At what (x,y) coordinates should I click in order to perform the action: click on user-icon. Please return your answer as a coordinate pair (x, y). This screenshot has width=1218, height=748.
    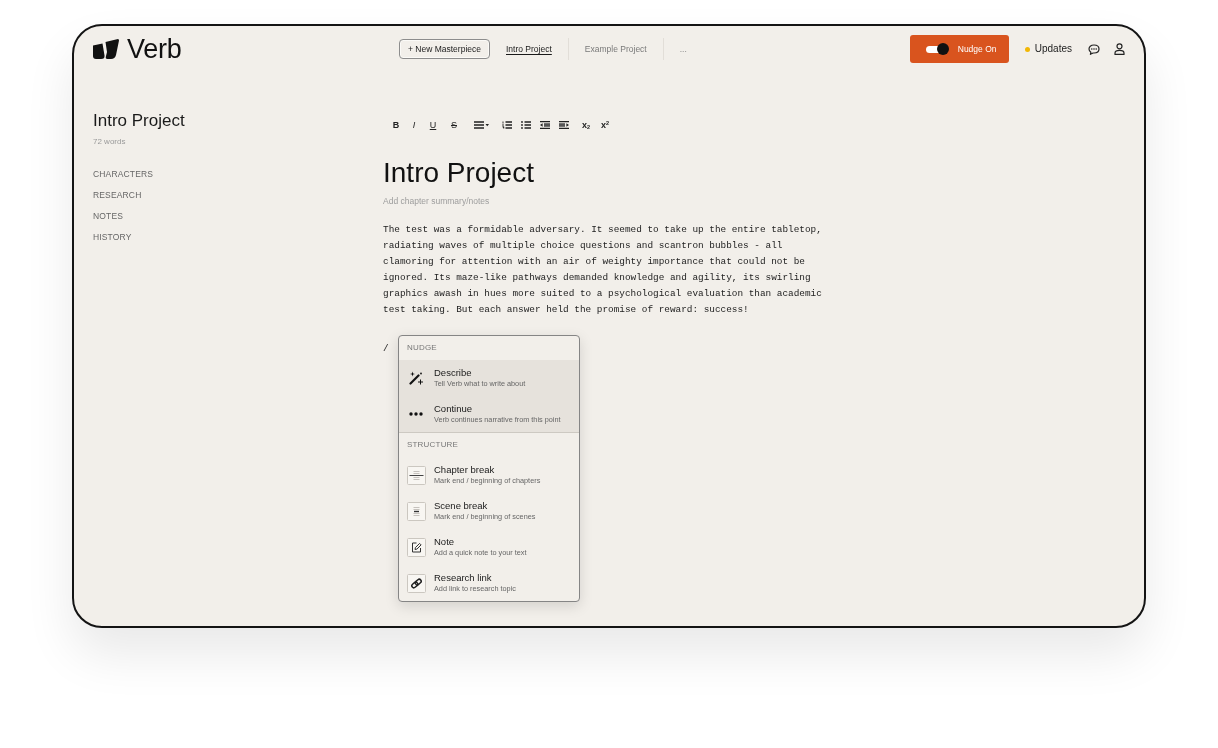
    Looking at the image, I should click on (1119, 49).